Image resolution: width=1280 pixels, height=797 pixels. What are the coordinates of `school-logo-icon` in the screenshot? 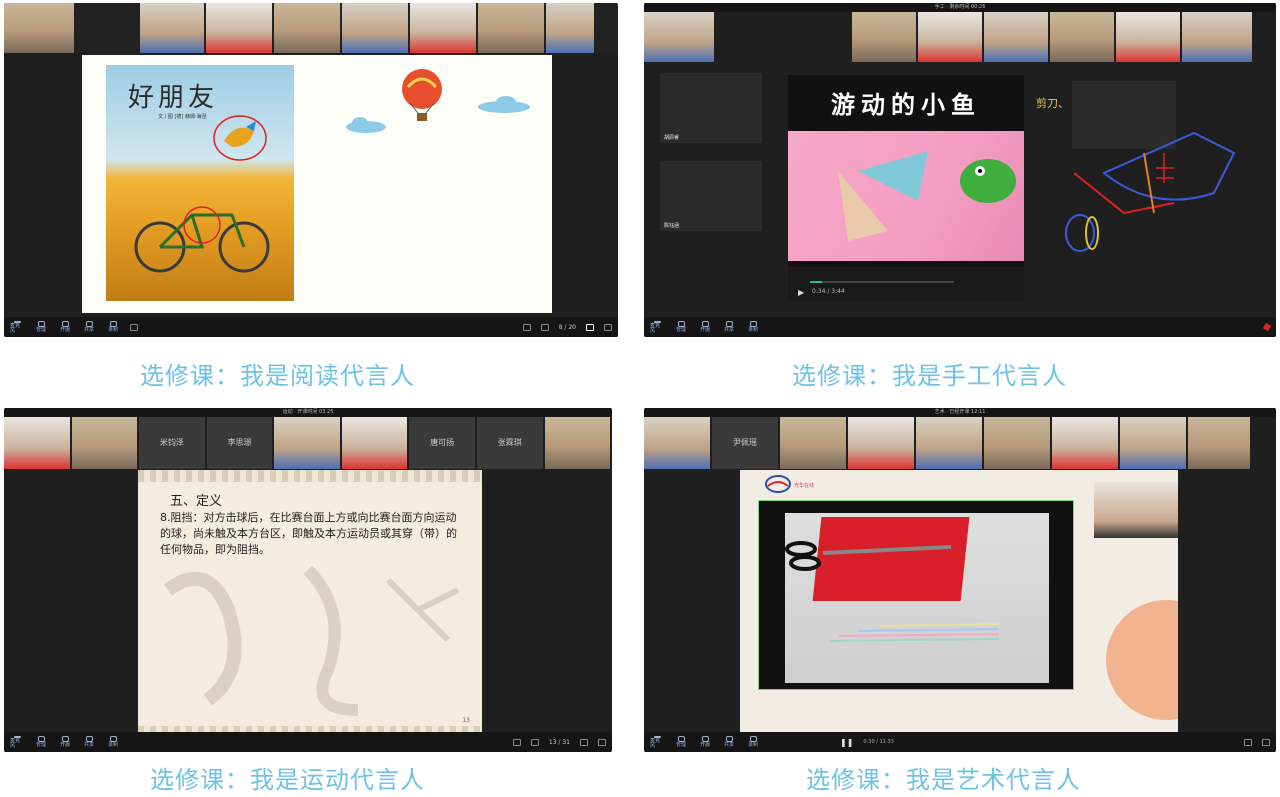 It's located at (778, 484).